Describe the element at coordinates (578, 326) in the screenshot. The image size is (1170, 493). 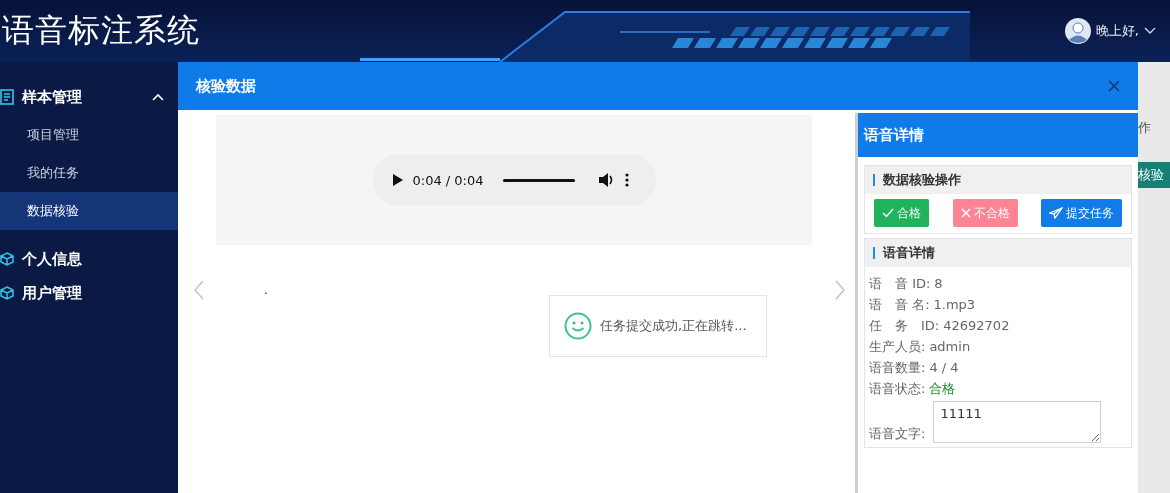
I see `smiley-icon` at that location.